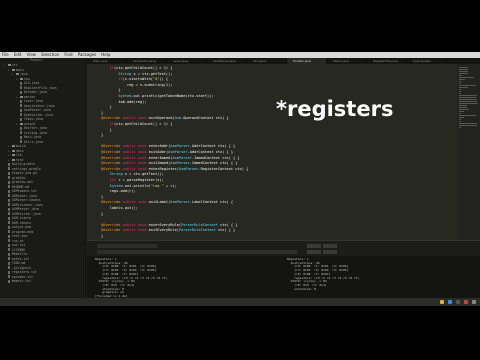 The height and width of the screenshot is (360, 480). What do you see at coordinates (21, 281) in the screenshot?
I see `tree-item-label: memory.txt` at bounding box center [21, 281].